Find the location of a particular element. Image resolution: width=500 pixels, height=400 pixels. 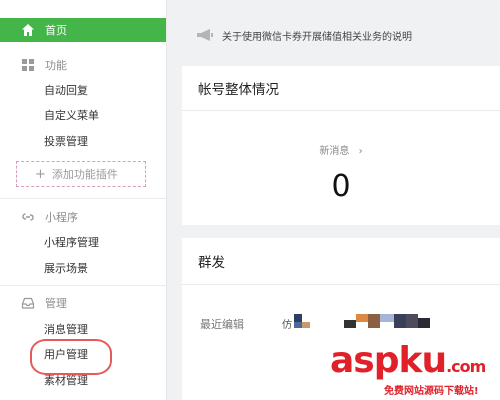

new-messages-label: 新消息 is located at coordinates (334, 151).